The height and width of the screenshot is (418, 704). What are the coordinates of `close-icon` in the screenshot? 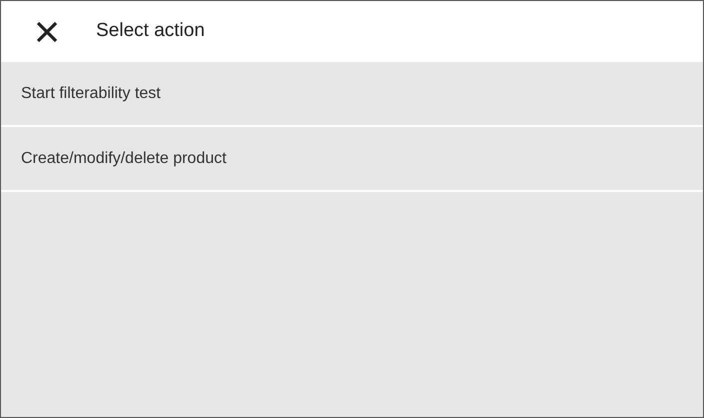 It's located at (47, 31).